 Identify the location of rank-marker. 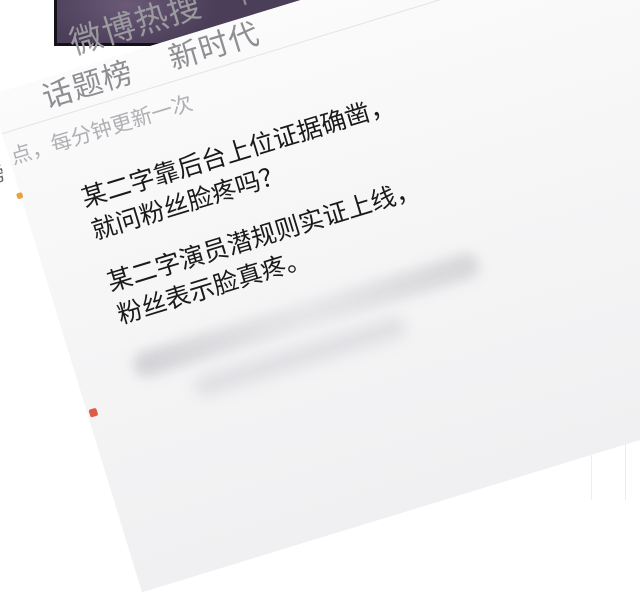
(19, 195).